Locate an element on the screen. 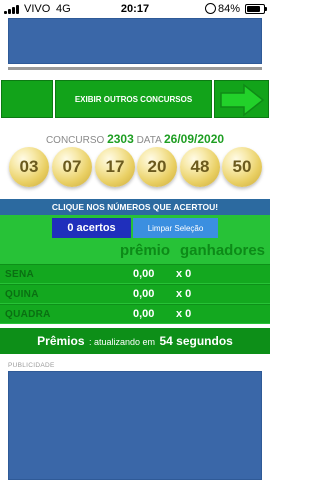 The image size is (320, 480). tier-label: QUADRA is located at coordinates (28, 314).